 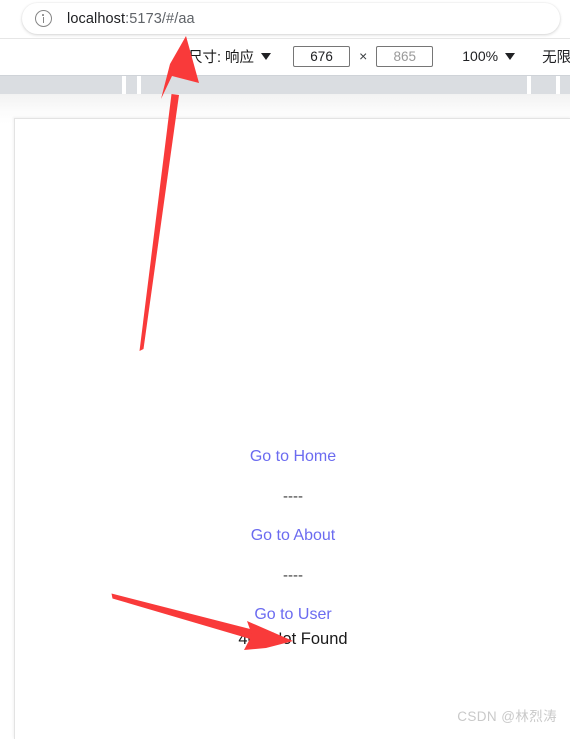 I want to click on viewport-ruler-strip, so click(x=285, y=85).